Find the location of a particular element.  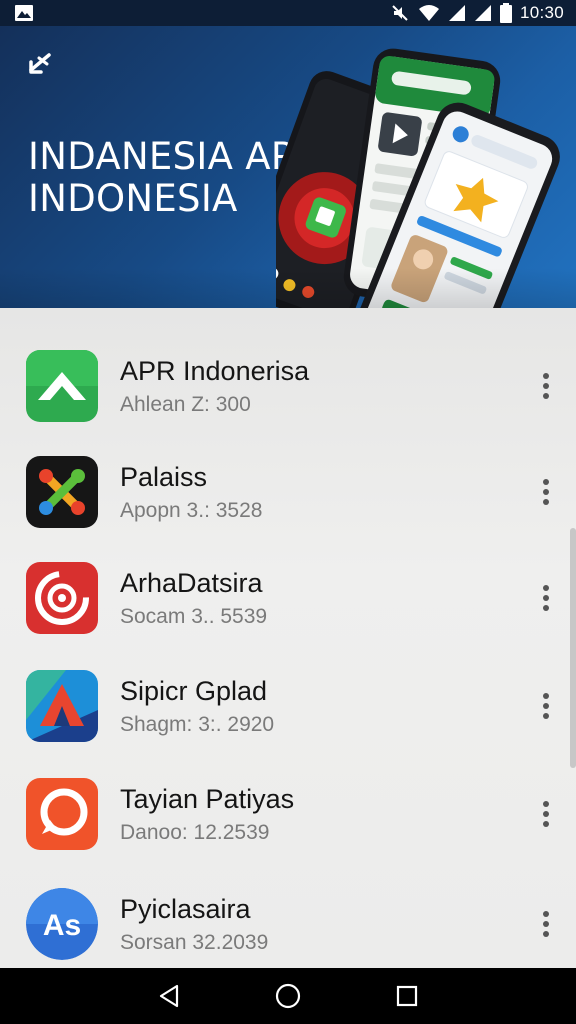

svg-text: As is located at coordinates (62, 925).